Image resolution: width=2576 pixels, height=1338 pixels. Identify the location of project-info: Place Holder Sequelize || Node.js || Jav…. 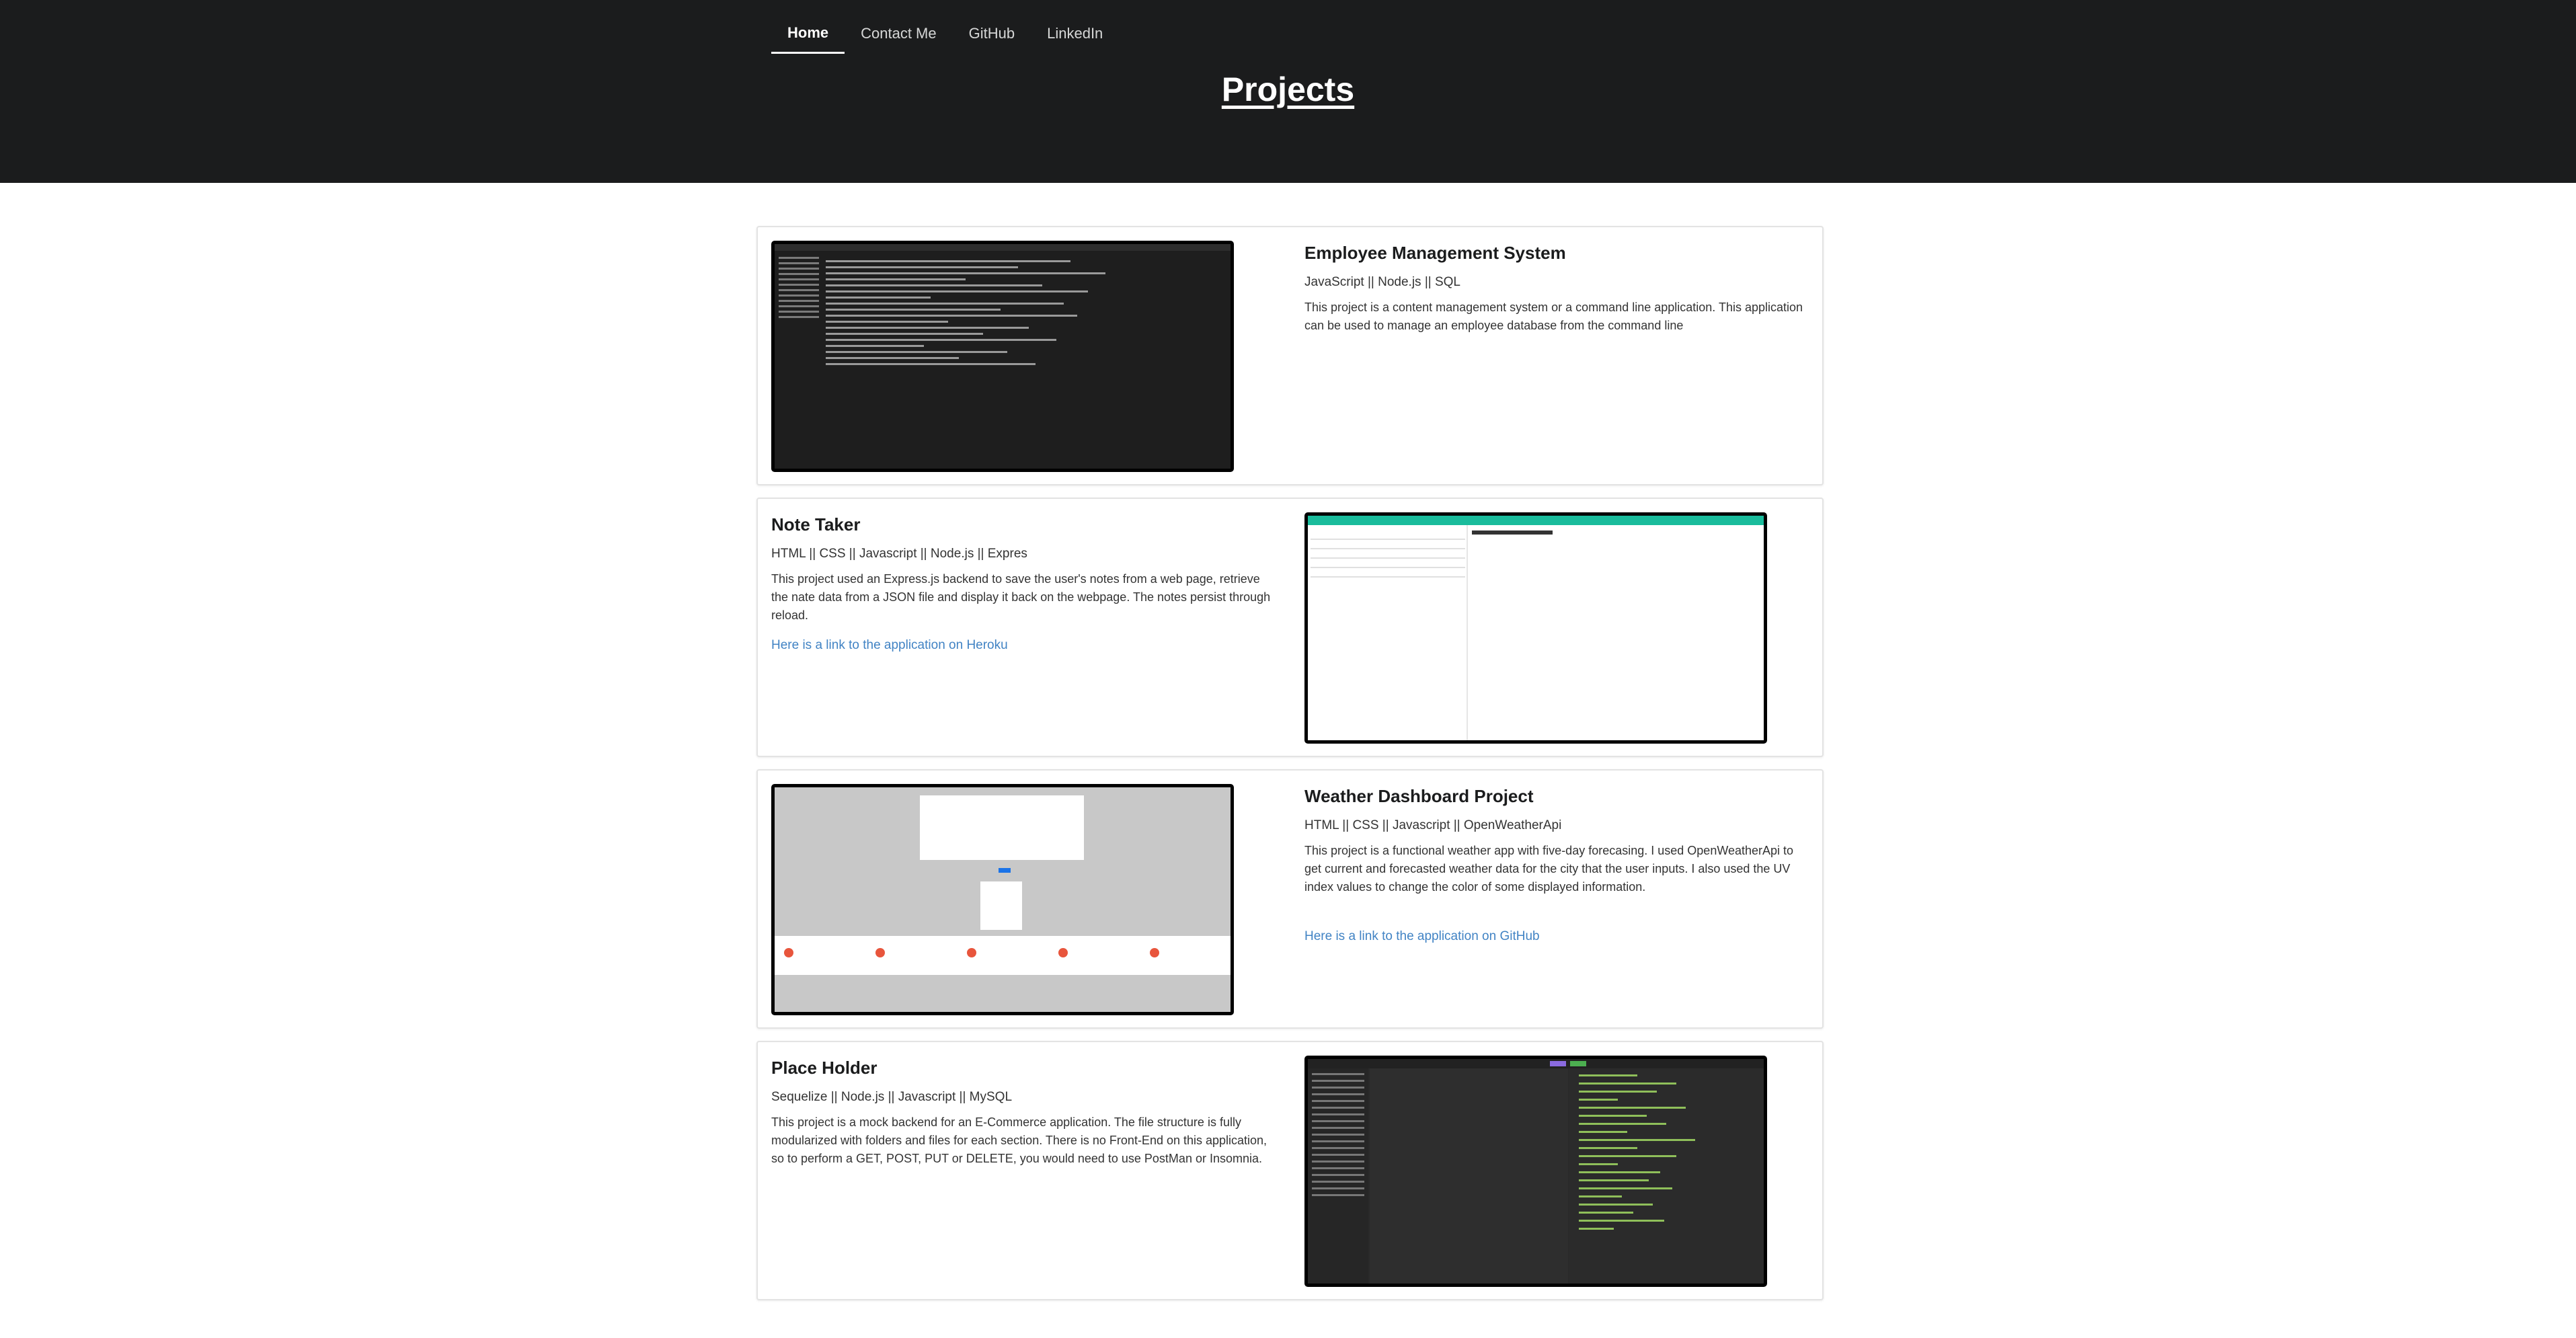
(1024, 1112).